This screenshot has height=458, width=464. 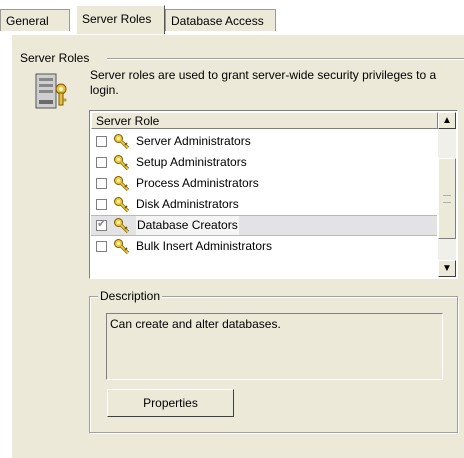 What do you see at coordinates (191, 162) in the screenshot?
I see `role-label: Setup Administrators` at bounding box center [191, 162].